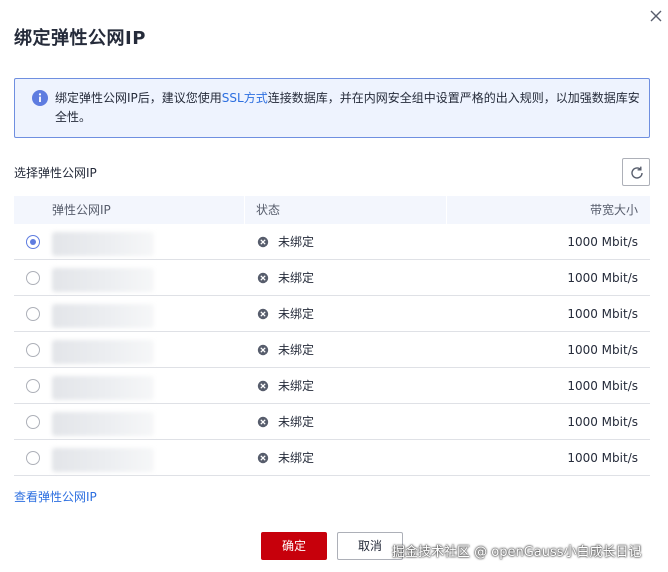 Image resolution: width=668 pixels, height=572 pixels. Describe the element at coordinates (656, 16) in the screenshot. I see `close-icon` at that location.